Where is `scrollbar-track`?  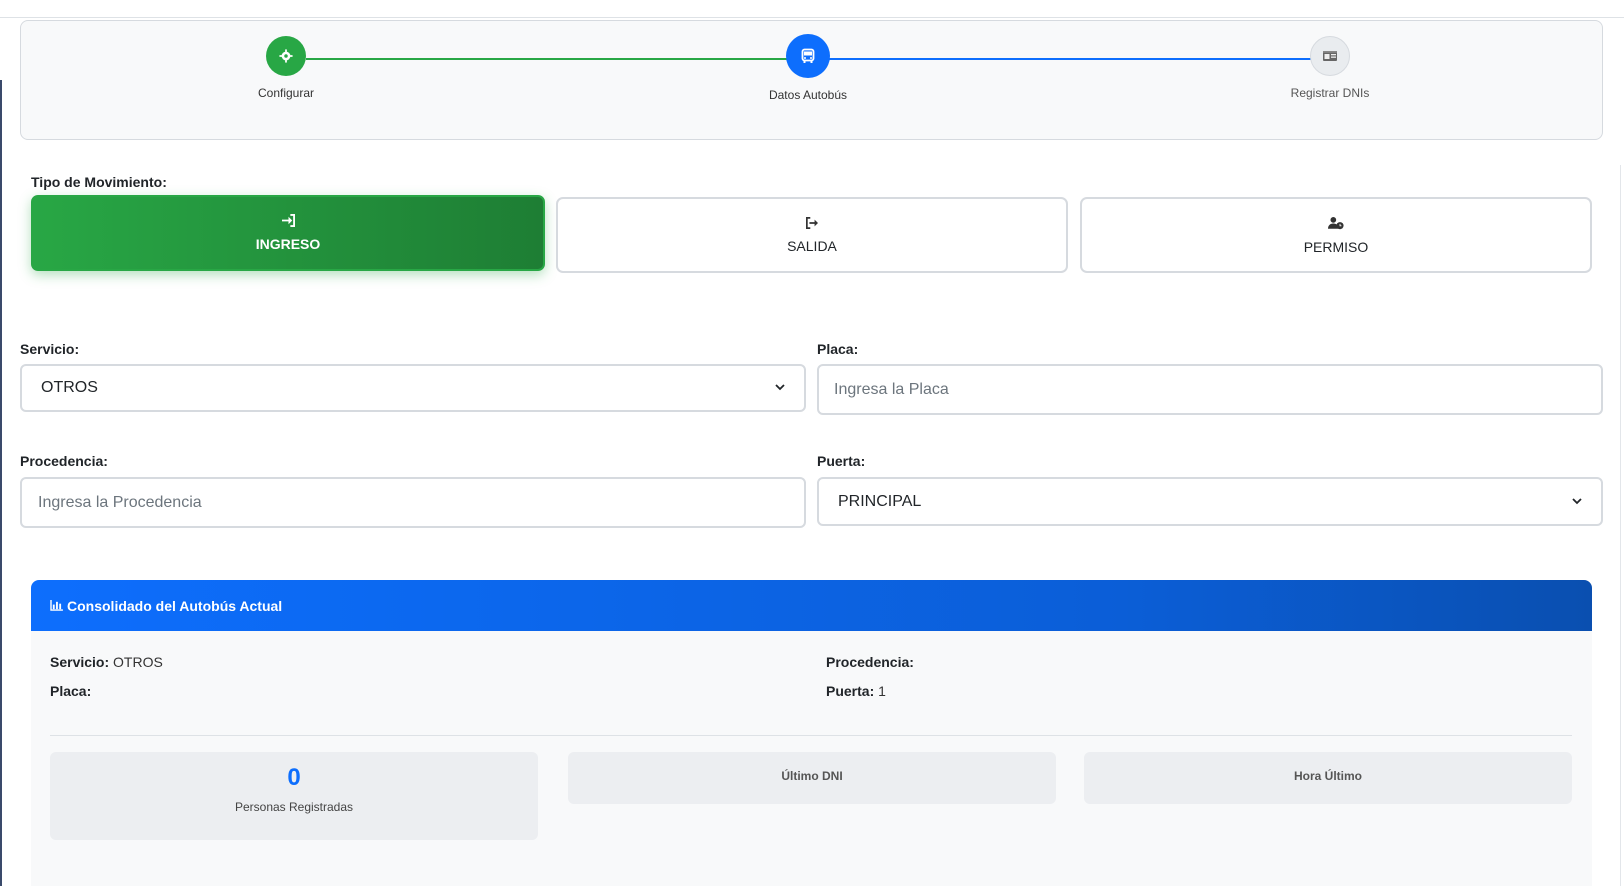 scrollbar-track is located at coordinates (1622, 525).